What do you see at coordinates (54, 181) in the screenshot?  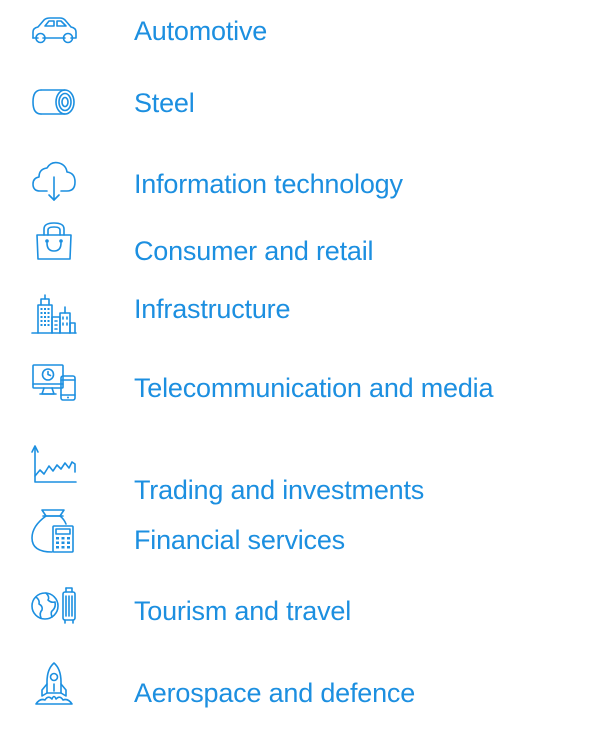 I see `cloud-download-icon` at bounding box center [54, 181].